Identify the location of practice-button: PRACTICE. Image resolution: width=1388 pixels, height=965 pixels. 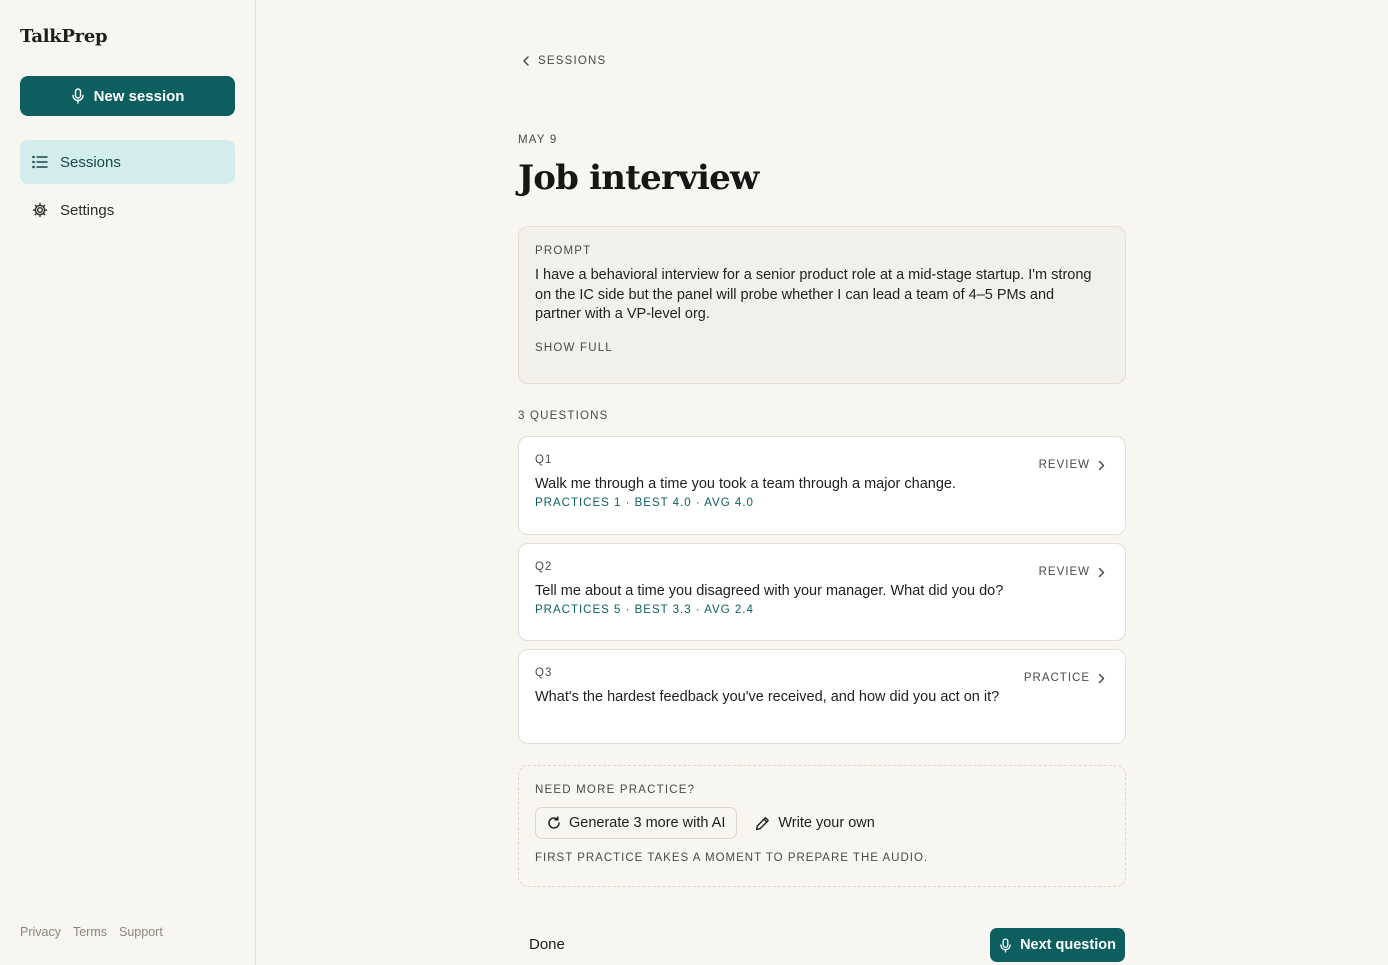
(1064, 678).